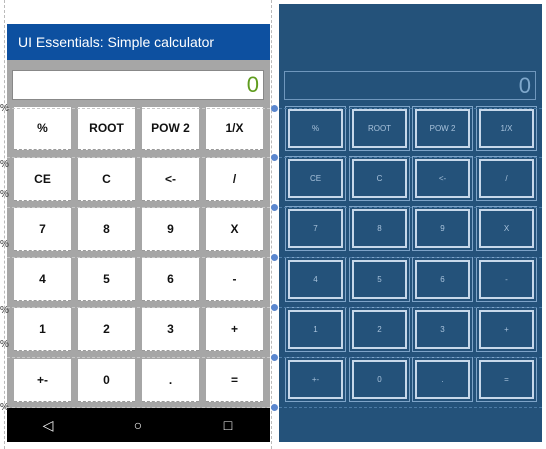 The height and width of the screenshot is (449, 546). Describe the element at coordinates (170, 128) in the screenshot. I see `key-button: POW 2` at that location.